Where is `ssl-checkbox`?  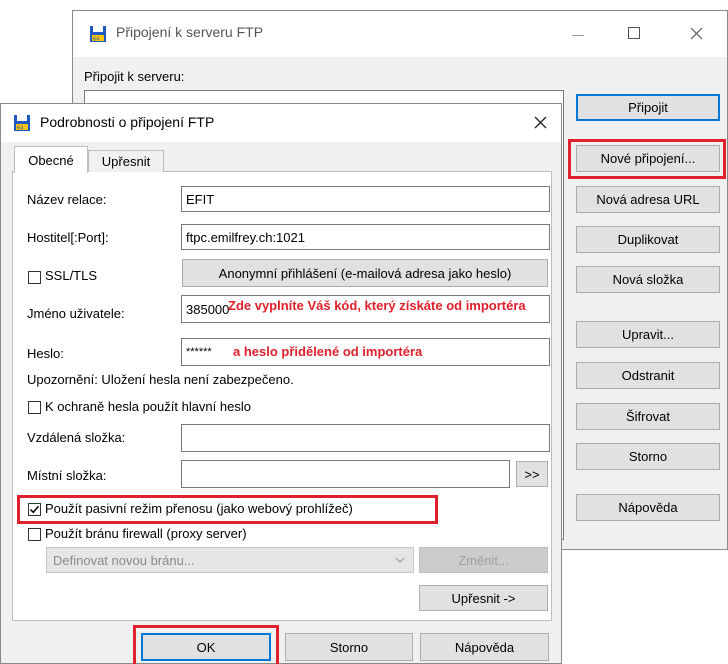
ssl-checkbox is located at coordinates (34, 277).